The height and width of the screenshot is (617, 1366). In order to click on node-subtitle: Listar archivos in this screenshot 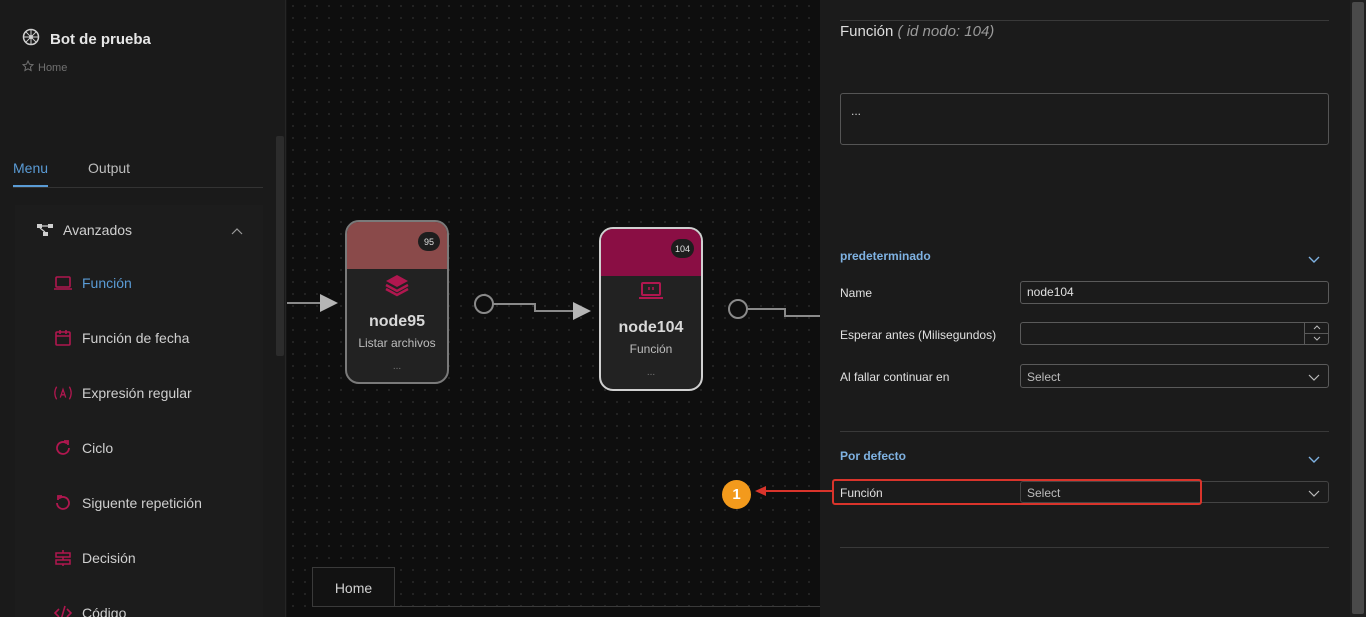, I will do `click(397, 343)`.